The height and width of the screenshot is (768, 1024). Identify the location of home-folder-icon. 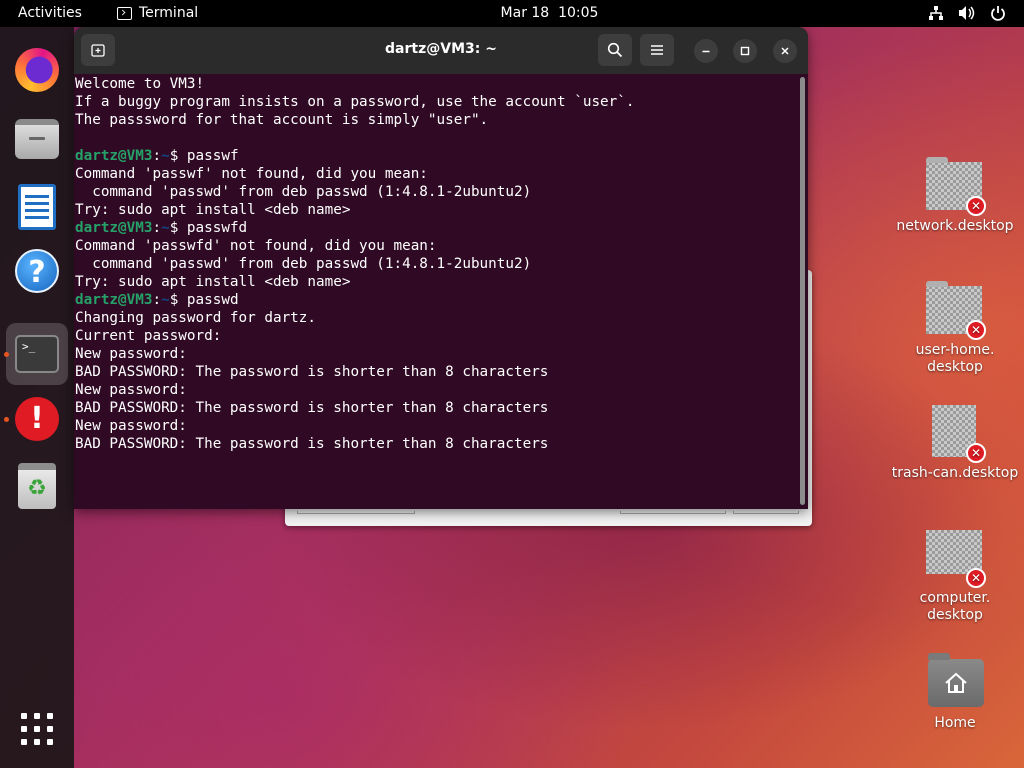
(955, 681).